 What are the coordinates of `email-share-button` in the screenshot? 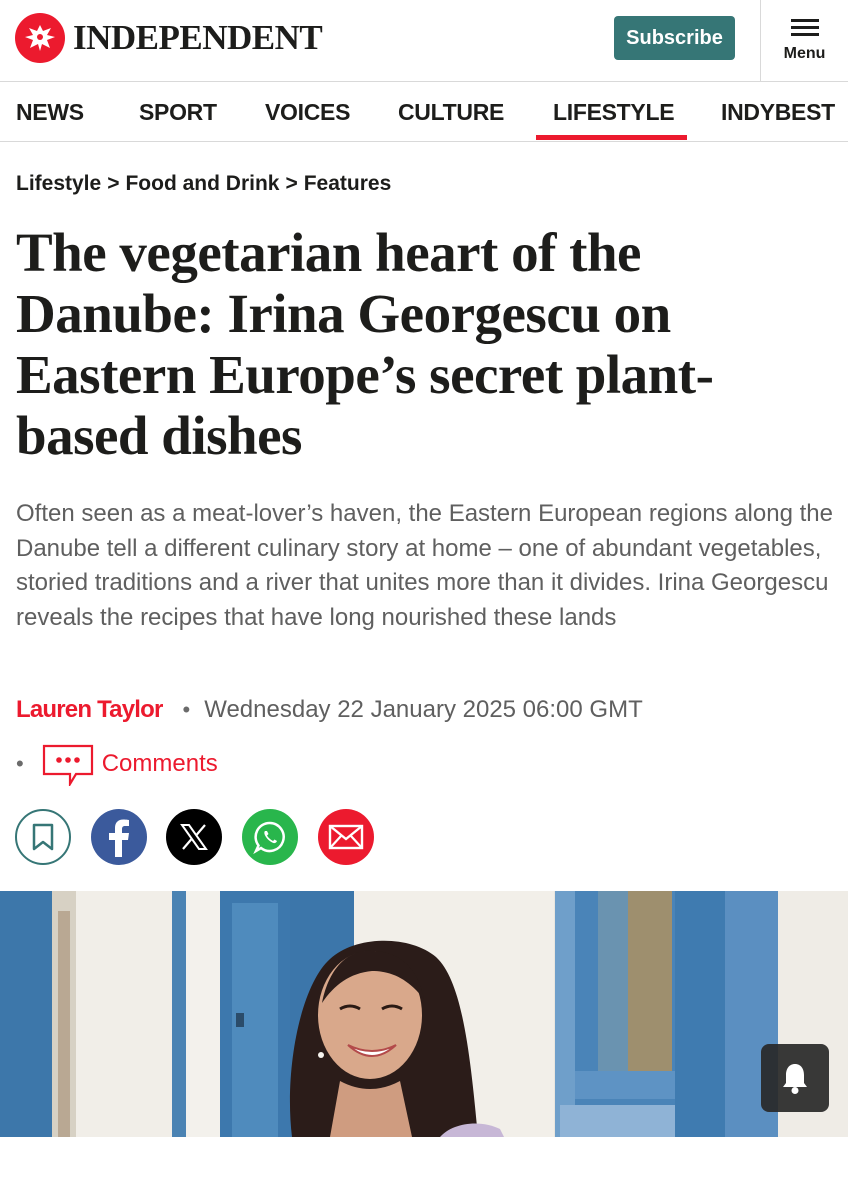 It's located at (346, 837).